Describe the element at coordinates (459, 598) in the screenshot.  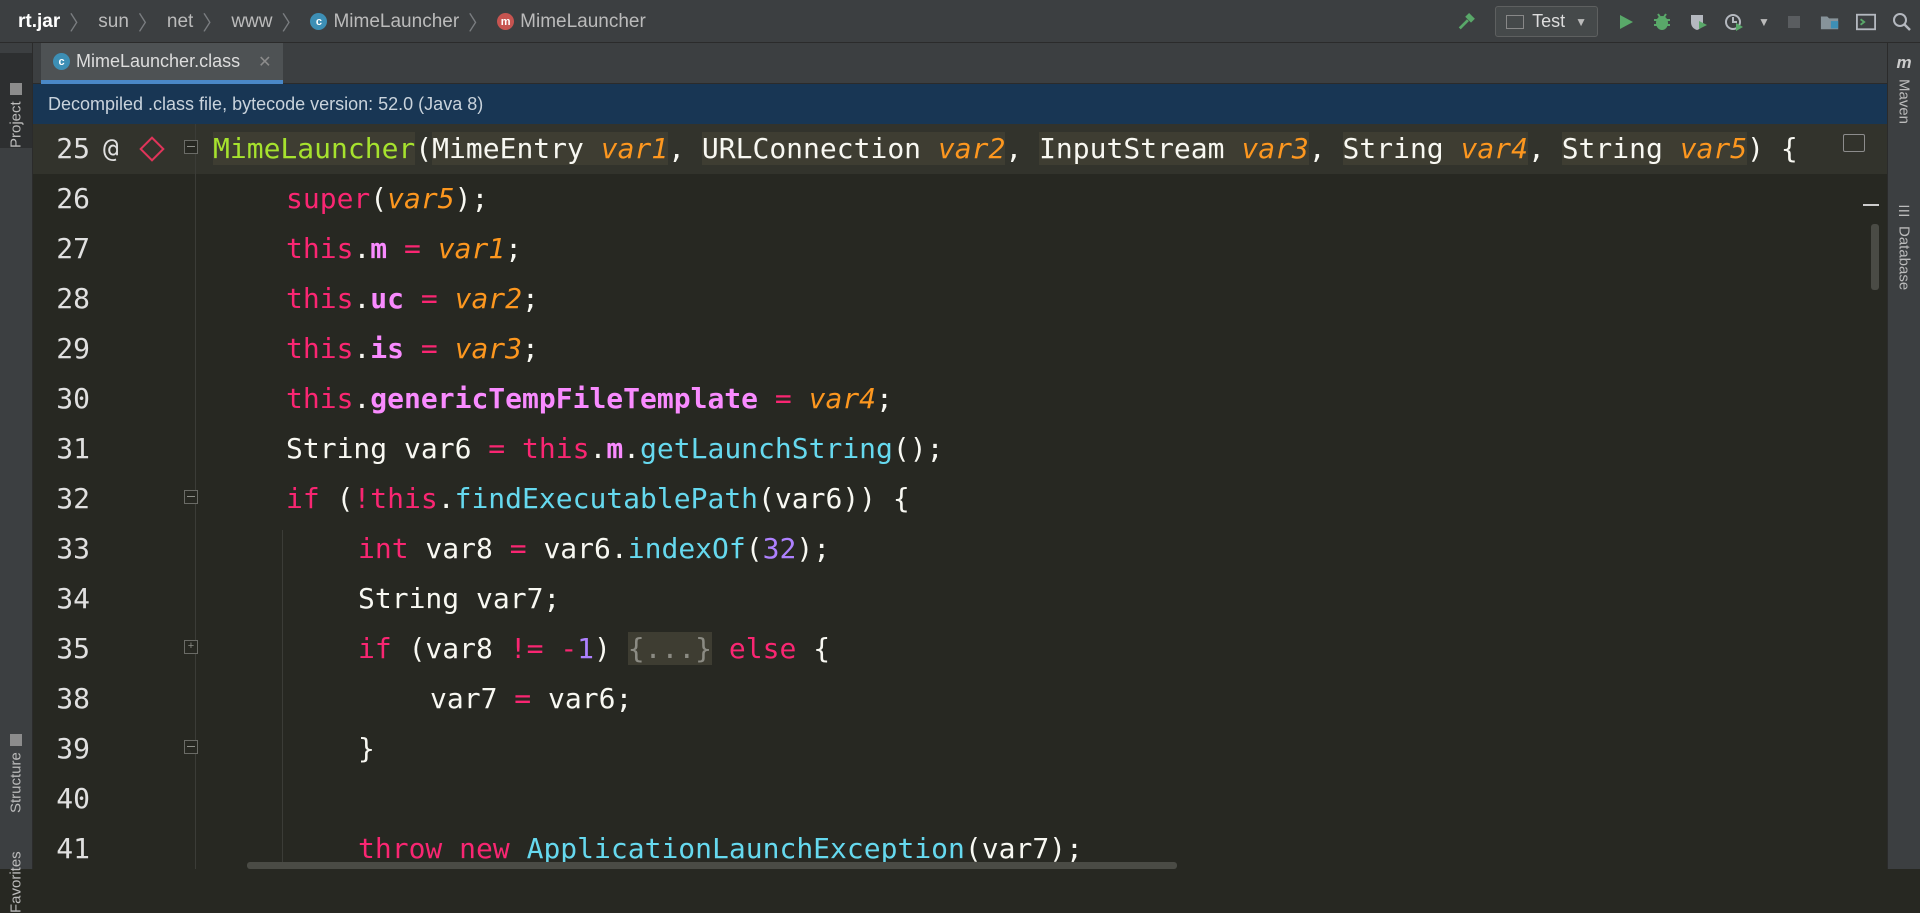
I see `code-text: String var7;` at that location.